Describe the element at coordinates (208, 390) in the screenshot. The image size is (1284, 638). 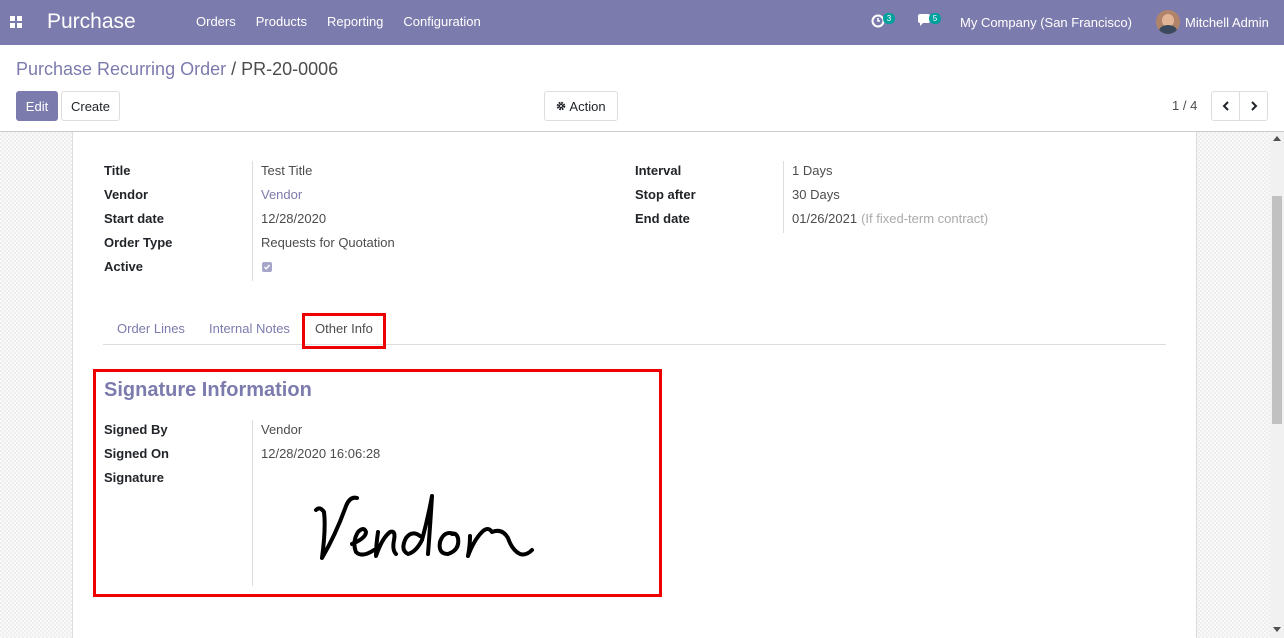
I see `signature-section-title: Signature Information` at that location.